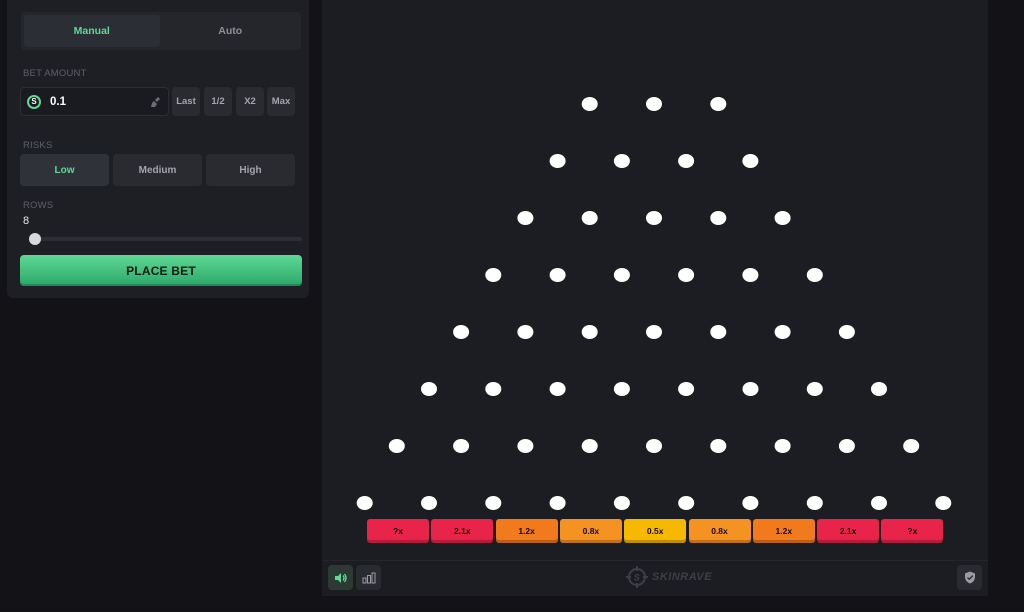 Image resolution: width=1024 pixels, height=612 pixels. I want to click on risk-high-button: High, so click(250, 170).